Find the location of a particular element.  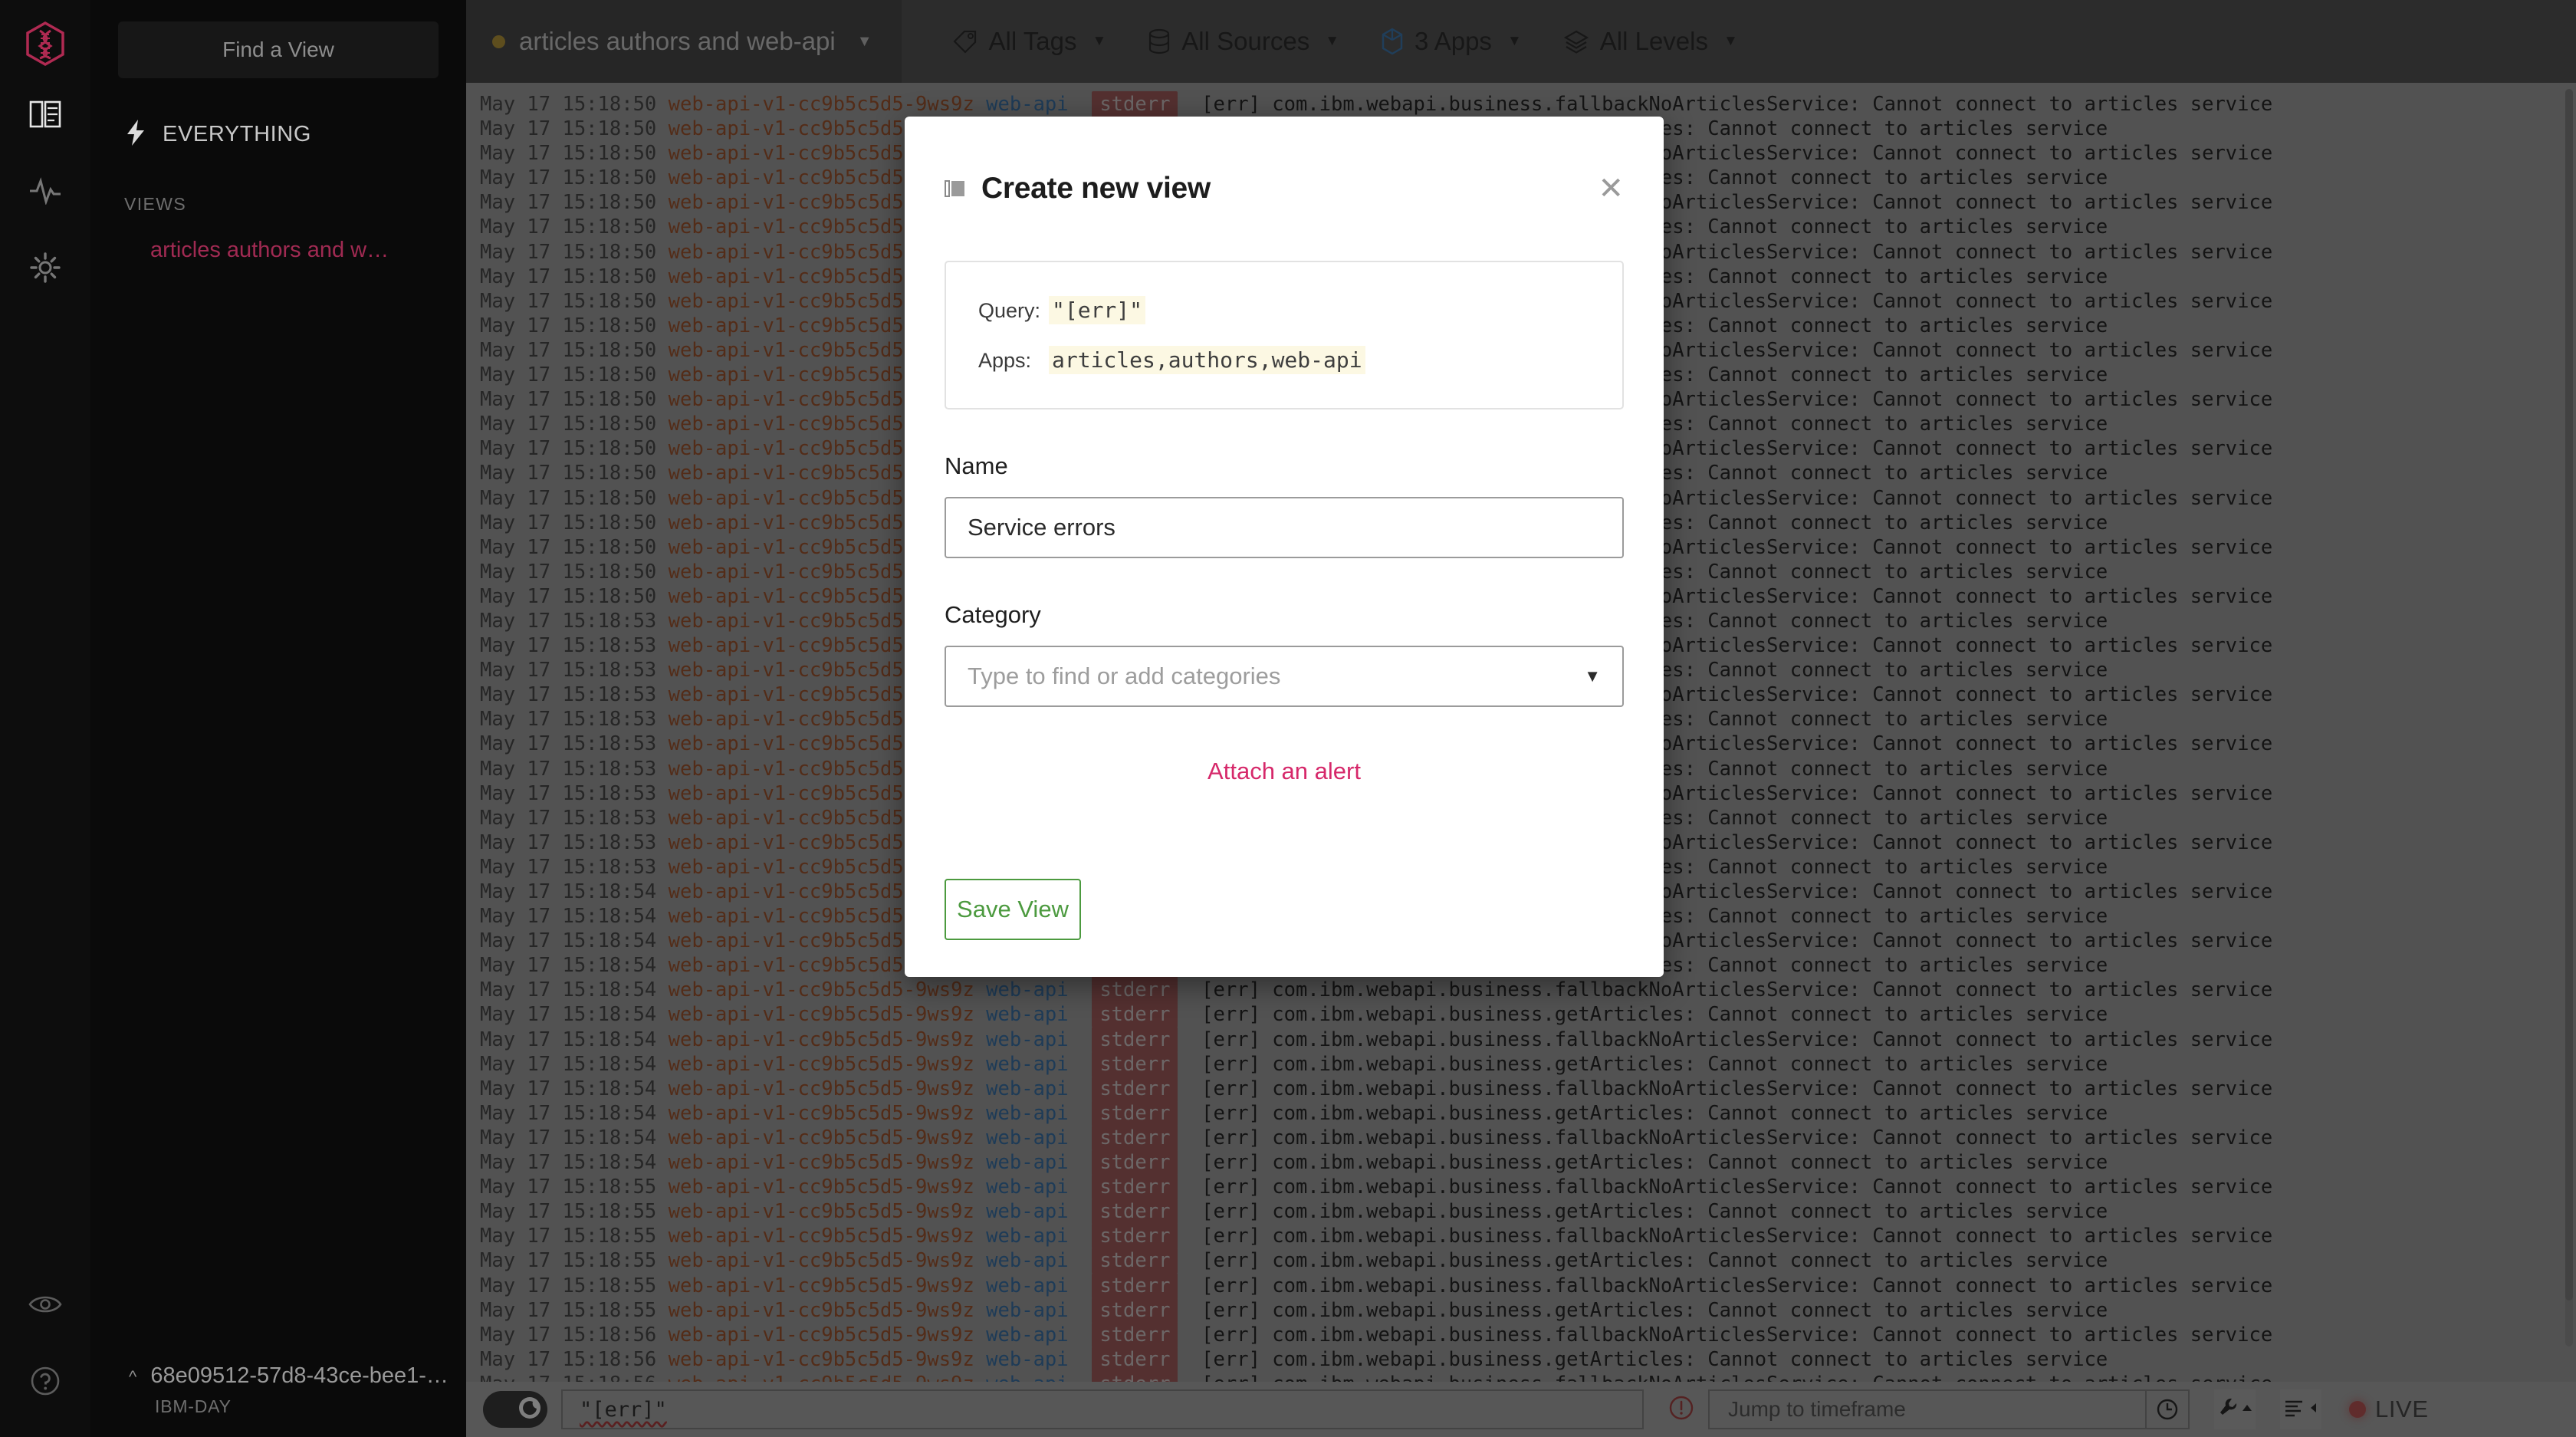

summary-row-query: Query: "[err]" is located at coordinates (1284, 310).